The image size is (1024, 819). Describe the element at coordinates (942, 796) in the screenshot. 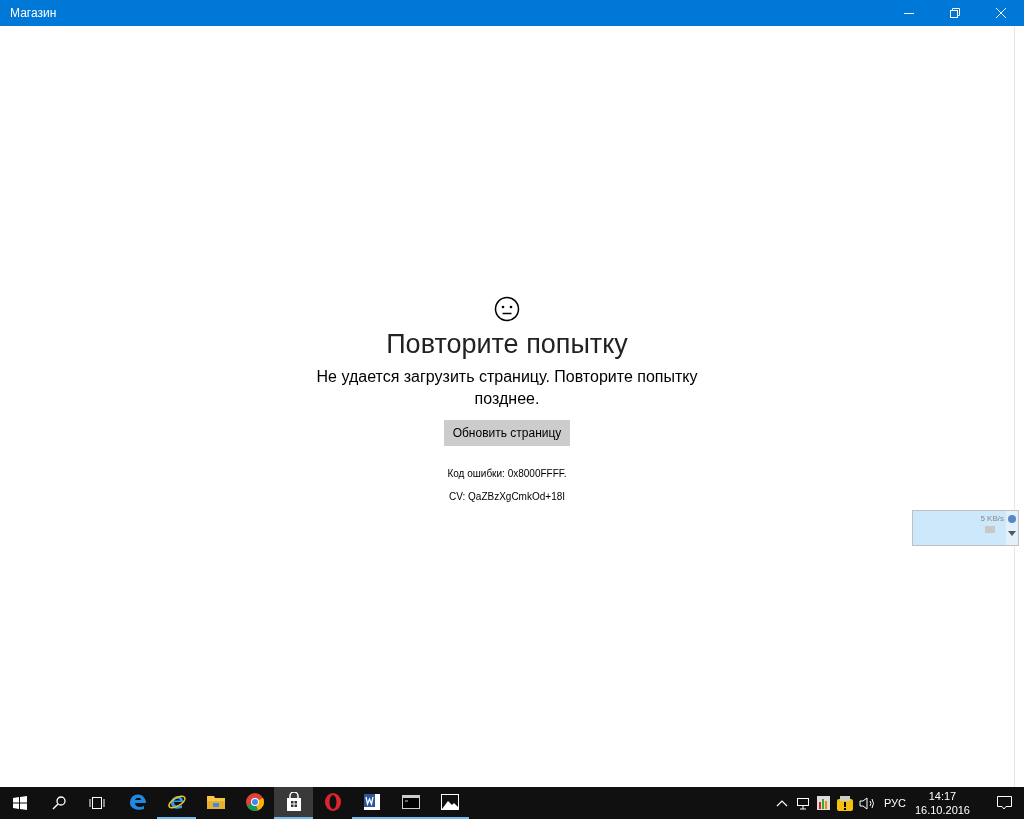

I see `clock-time: 14:17` at that location.